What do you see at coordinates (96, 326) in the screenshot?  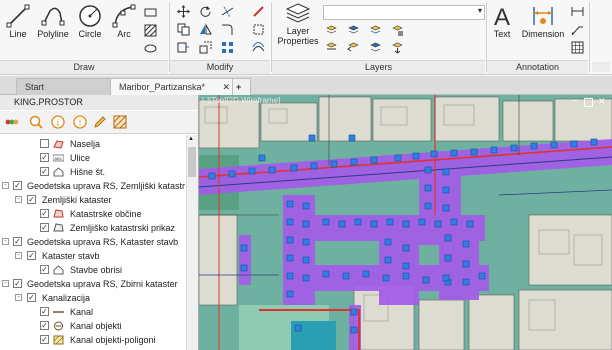 I see `tree-item-label: Kanal objekti` at bounding box center [96, 326].